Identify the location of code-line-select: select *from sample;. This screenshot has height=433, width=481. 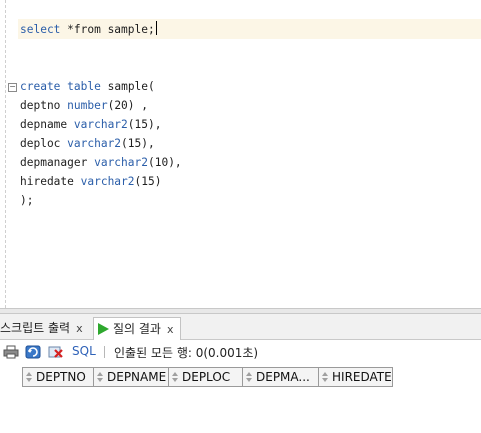
(88, 29).